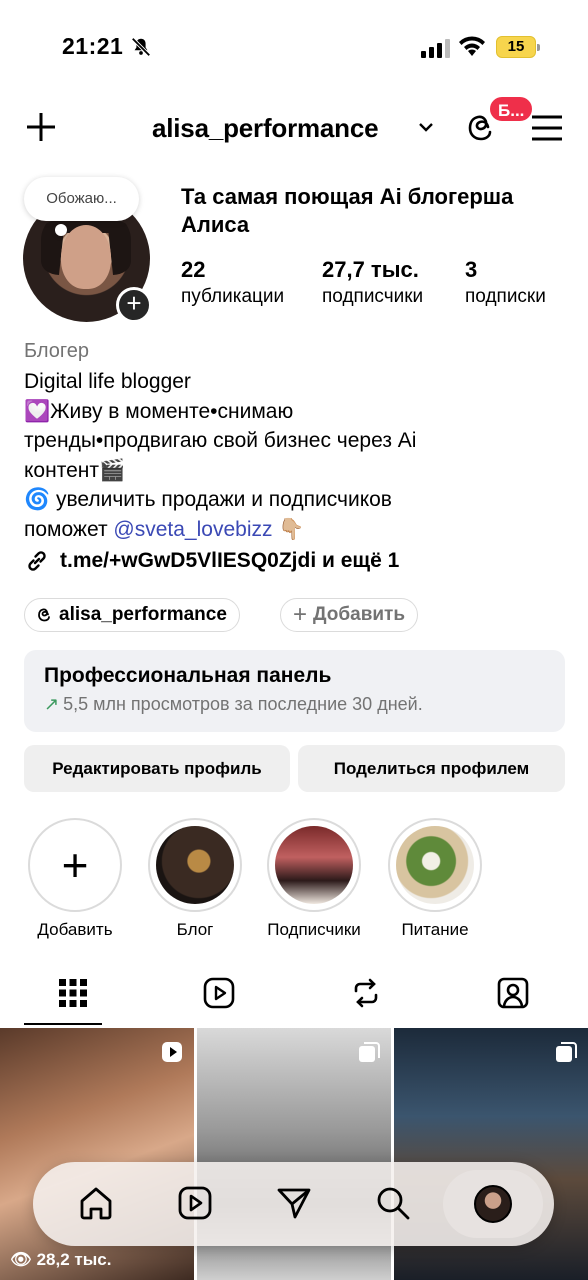 Image resolution: width=588 pixels, height=1280 pixels. I want to click on bio-line: 🌀 увеличить продажи и подписчиков, so click(208, 499).